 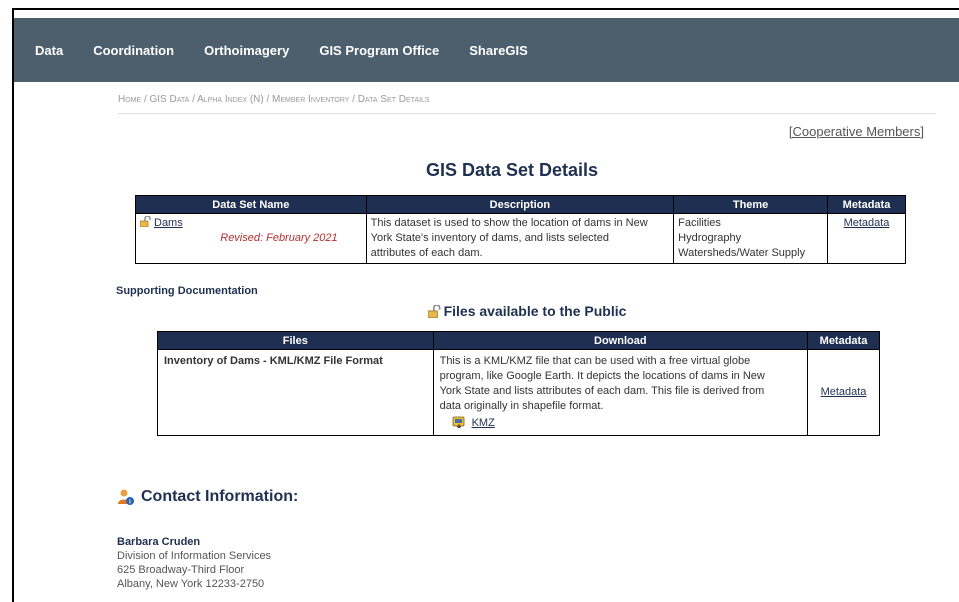 What do you see at coordinates (251, 204) in the screenshot?
I see `col-header-name: Data Set Name` at bounding box center [251, 204].